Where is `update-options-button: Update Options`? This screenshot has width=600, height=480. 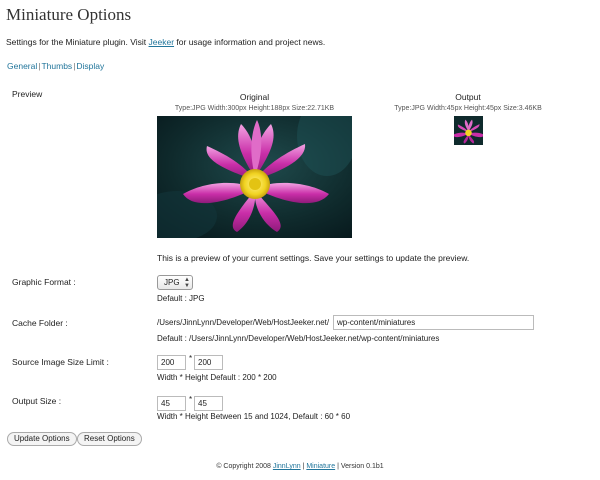 update-options-button: Update Options is located at coordinates (42, 439).